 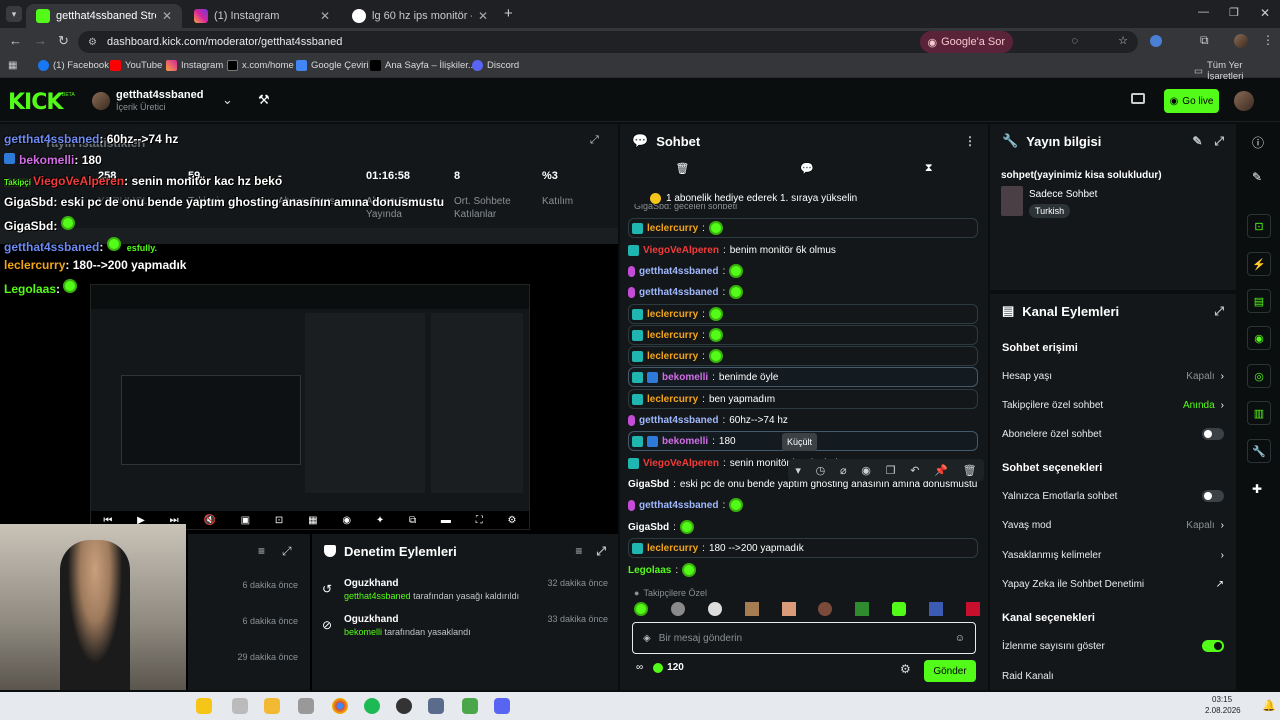 What do you see at coordinates (681, 463) in the screenshot?
I see `chat-username: ViegoVeAlperen` at bounding box center [681, 463].